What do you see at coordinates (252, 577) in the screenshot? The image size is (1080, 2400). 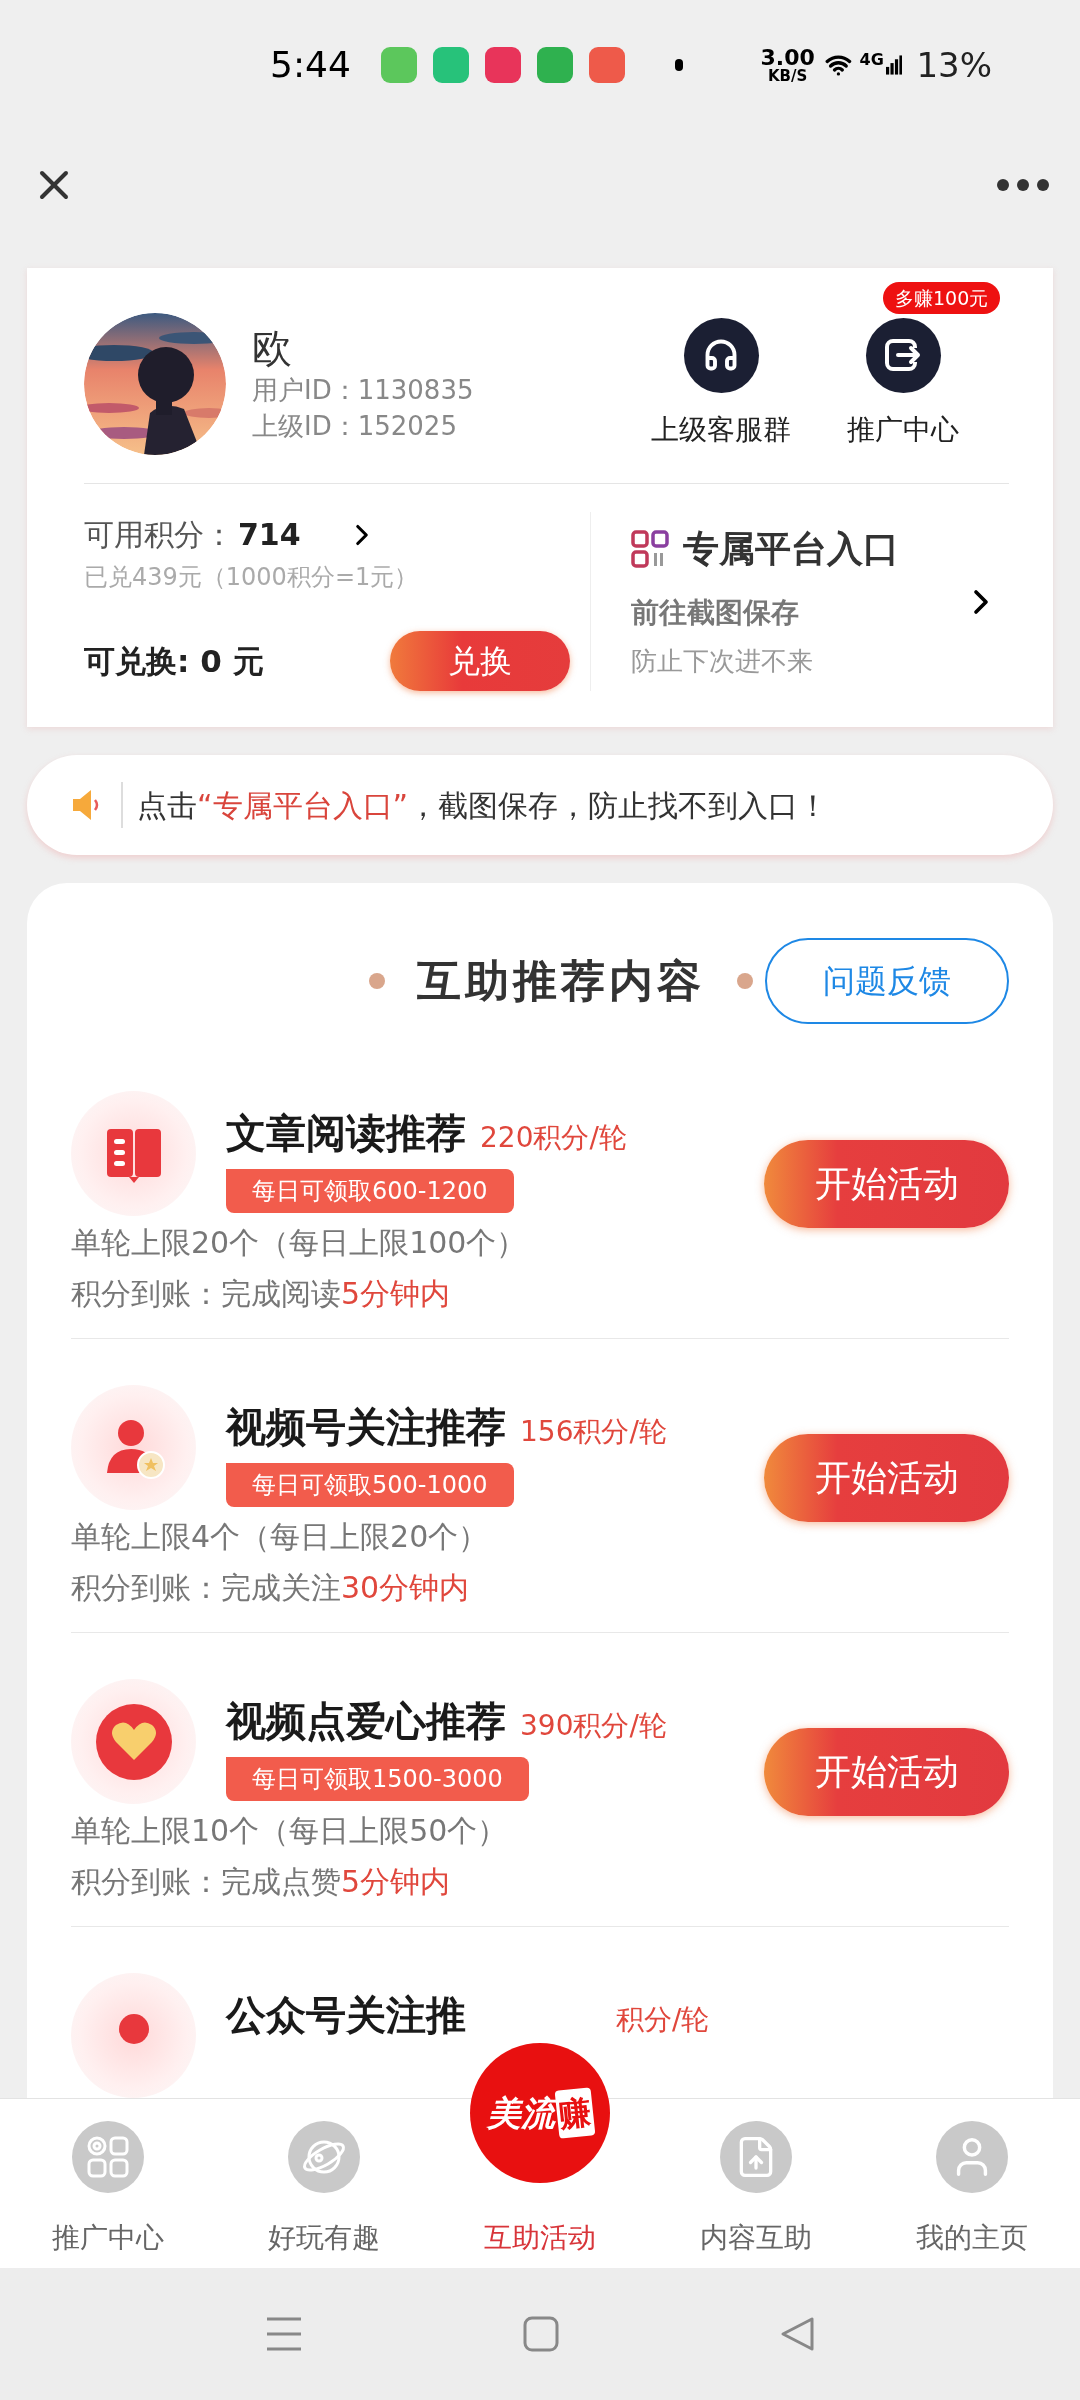 I see `redeemed-info: 已兑439元（1000积分=1元）` at bounding box center [252, 577].